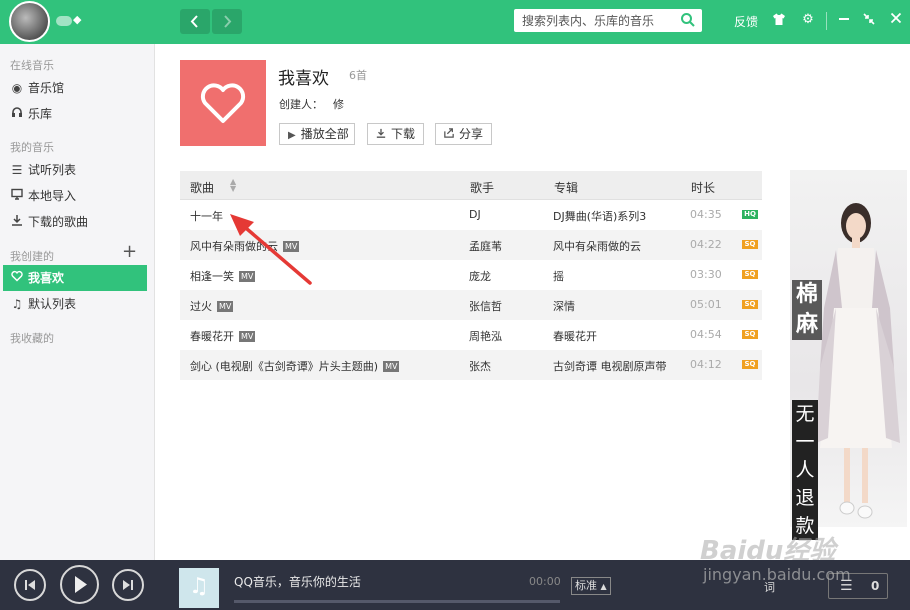 This screenshot has height=610, width=910. I want to click on artist-cell: DJ, so click(475, 214).